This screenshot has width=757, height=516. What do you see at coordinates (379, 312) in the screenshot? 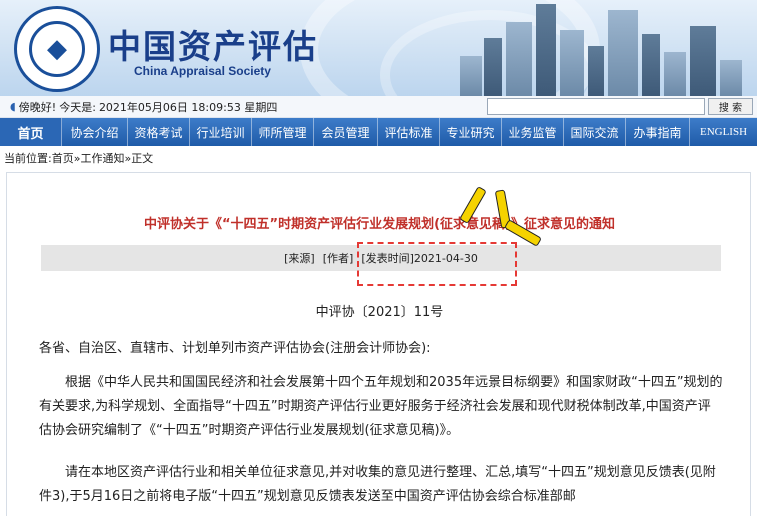
I see `document-number: 中评协〔2021〕11号` at bounding box center [379, 312].